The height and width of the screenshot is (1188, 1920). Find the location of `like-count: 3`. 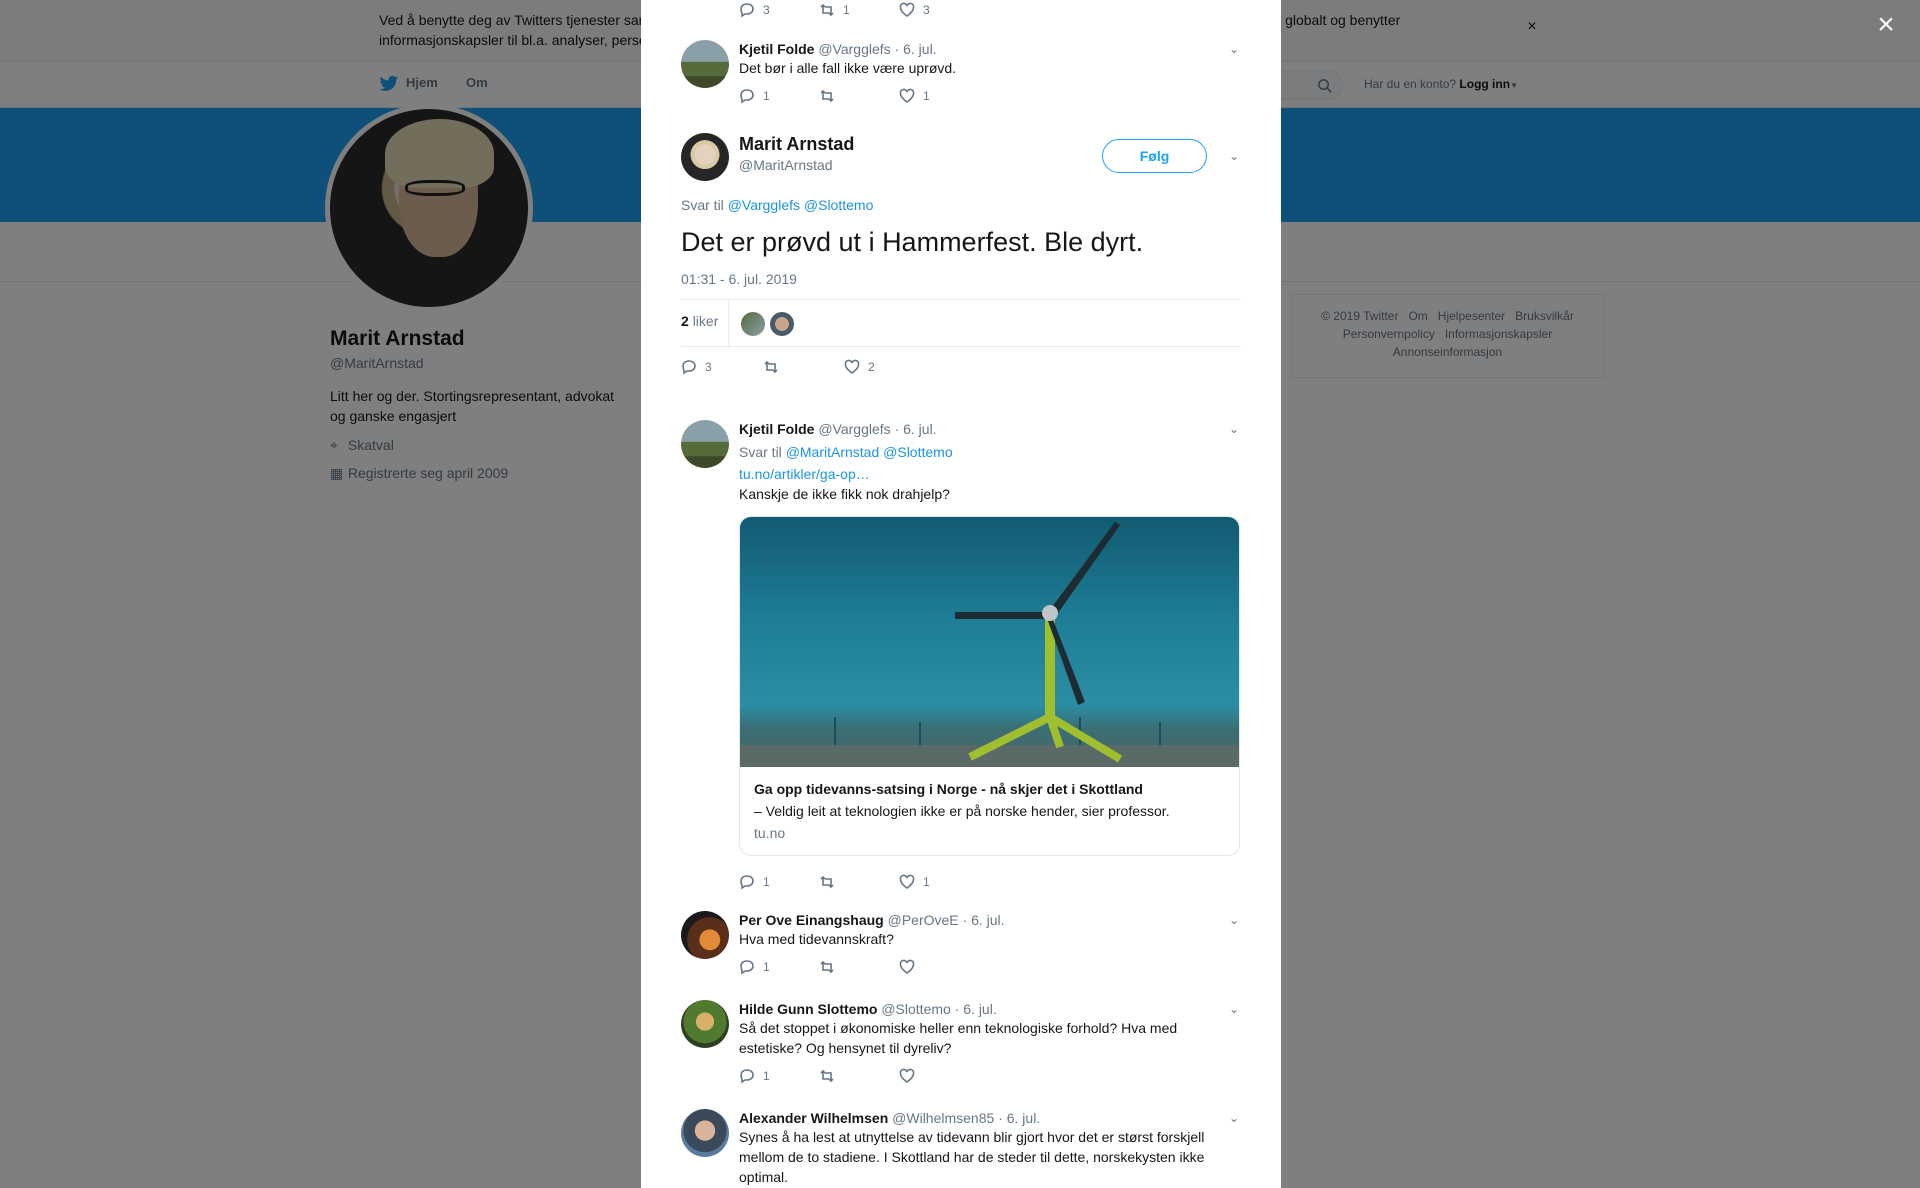

like-count: 3 is located at coordinates (926, 10).